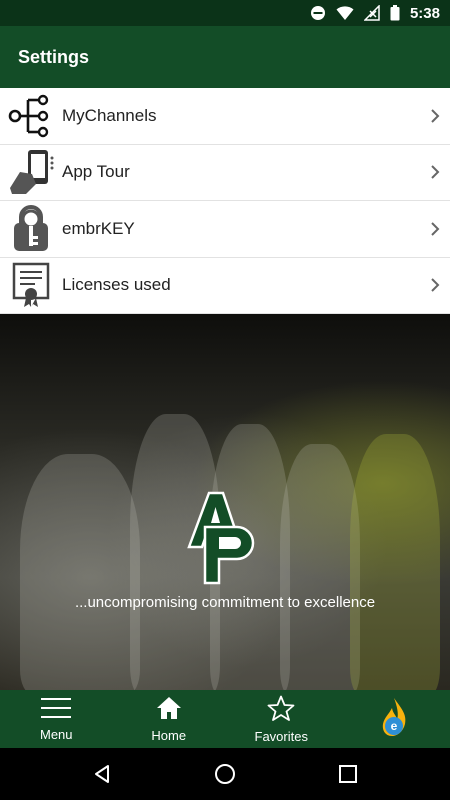 The image size is (450, 800). What do you see at coordinates (56, 734) in the screenshot?
I see `nav-label: Menu` at bounding box center [56, 734].